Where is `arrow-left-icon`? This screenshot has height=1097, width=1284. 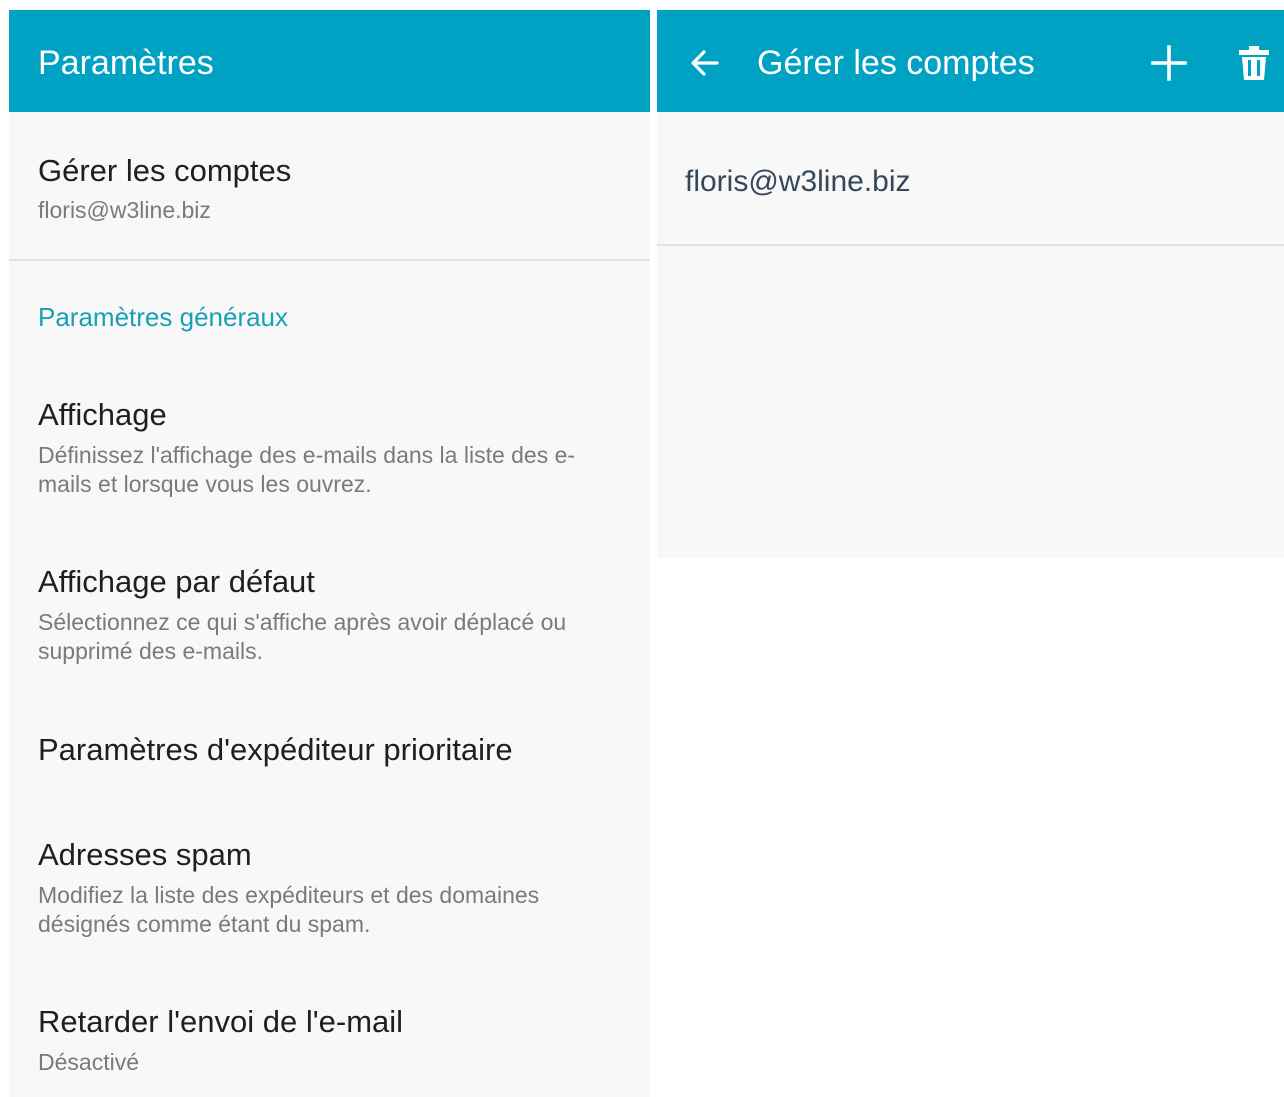 arrow-left-icon is located at coordinates (705, 63).